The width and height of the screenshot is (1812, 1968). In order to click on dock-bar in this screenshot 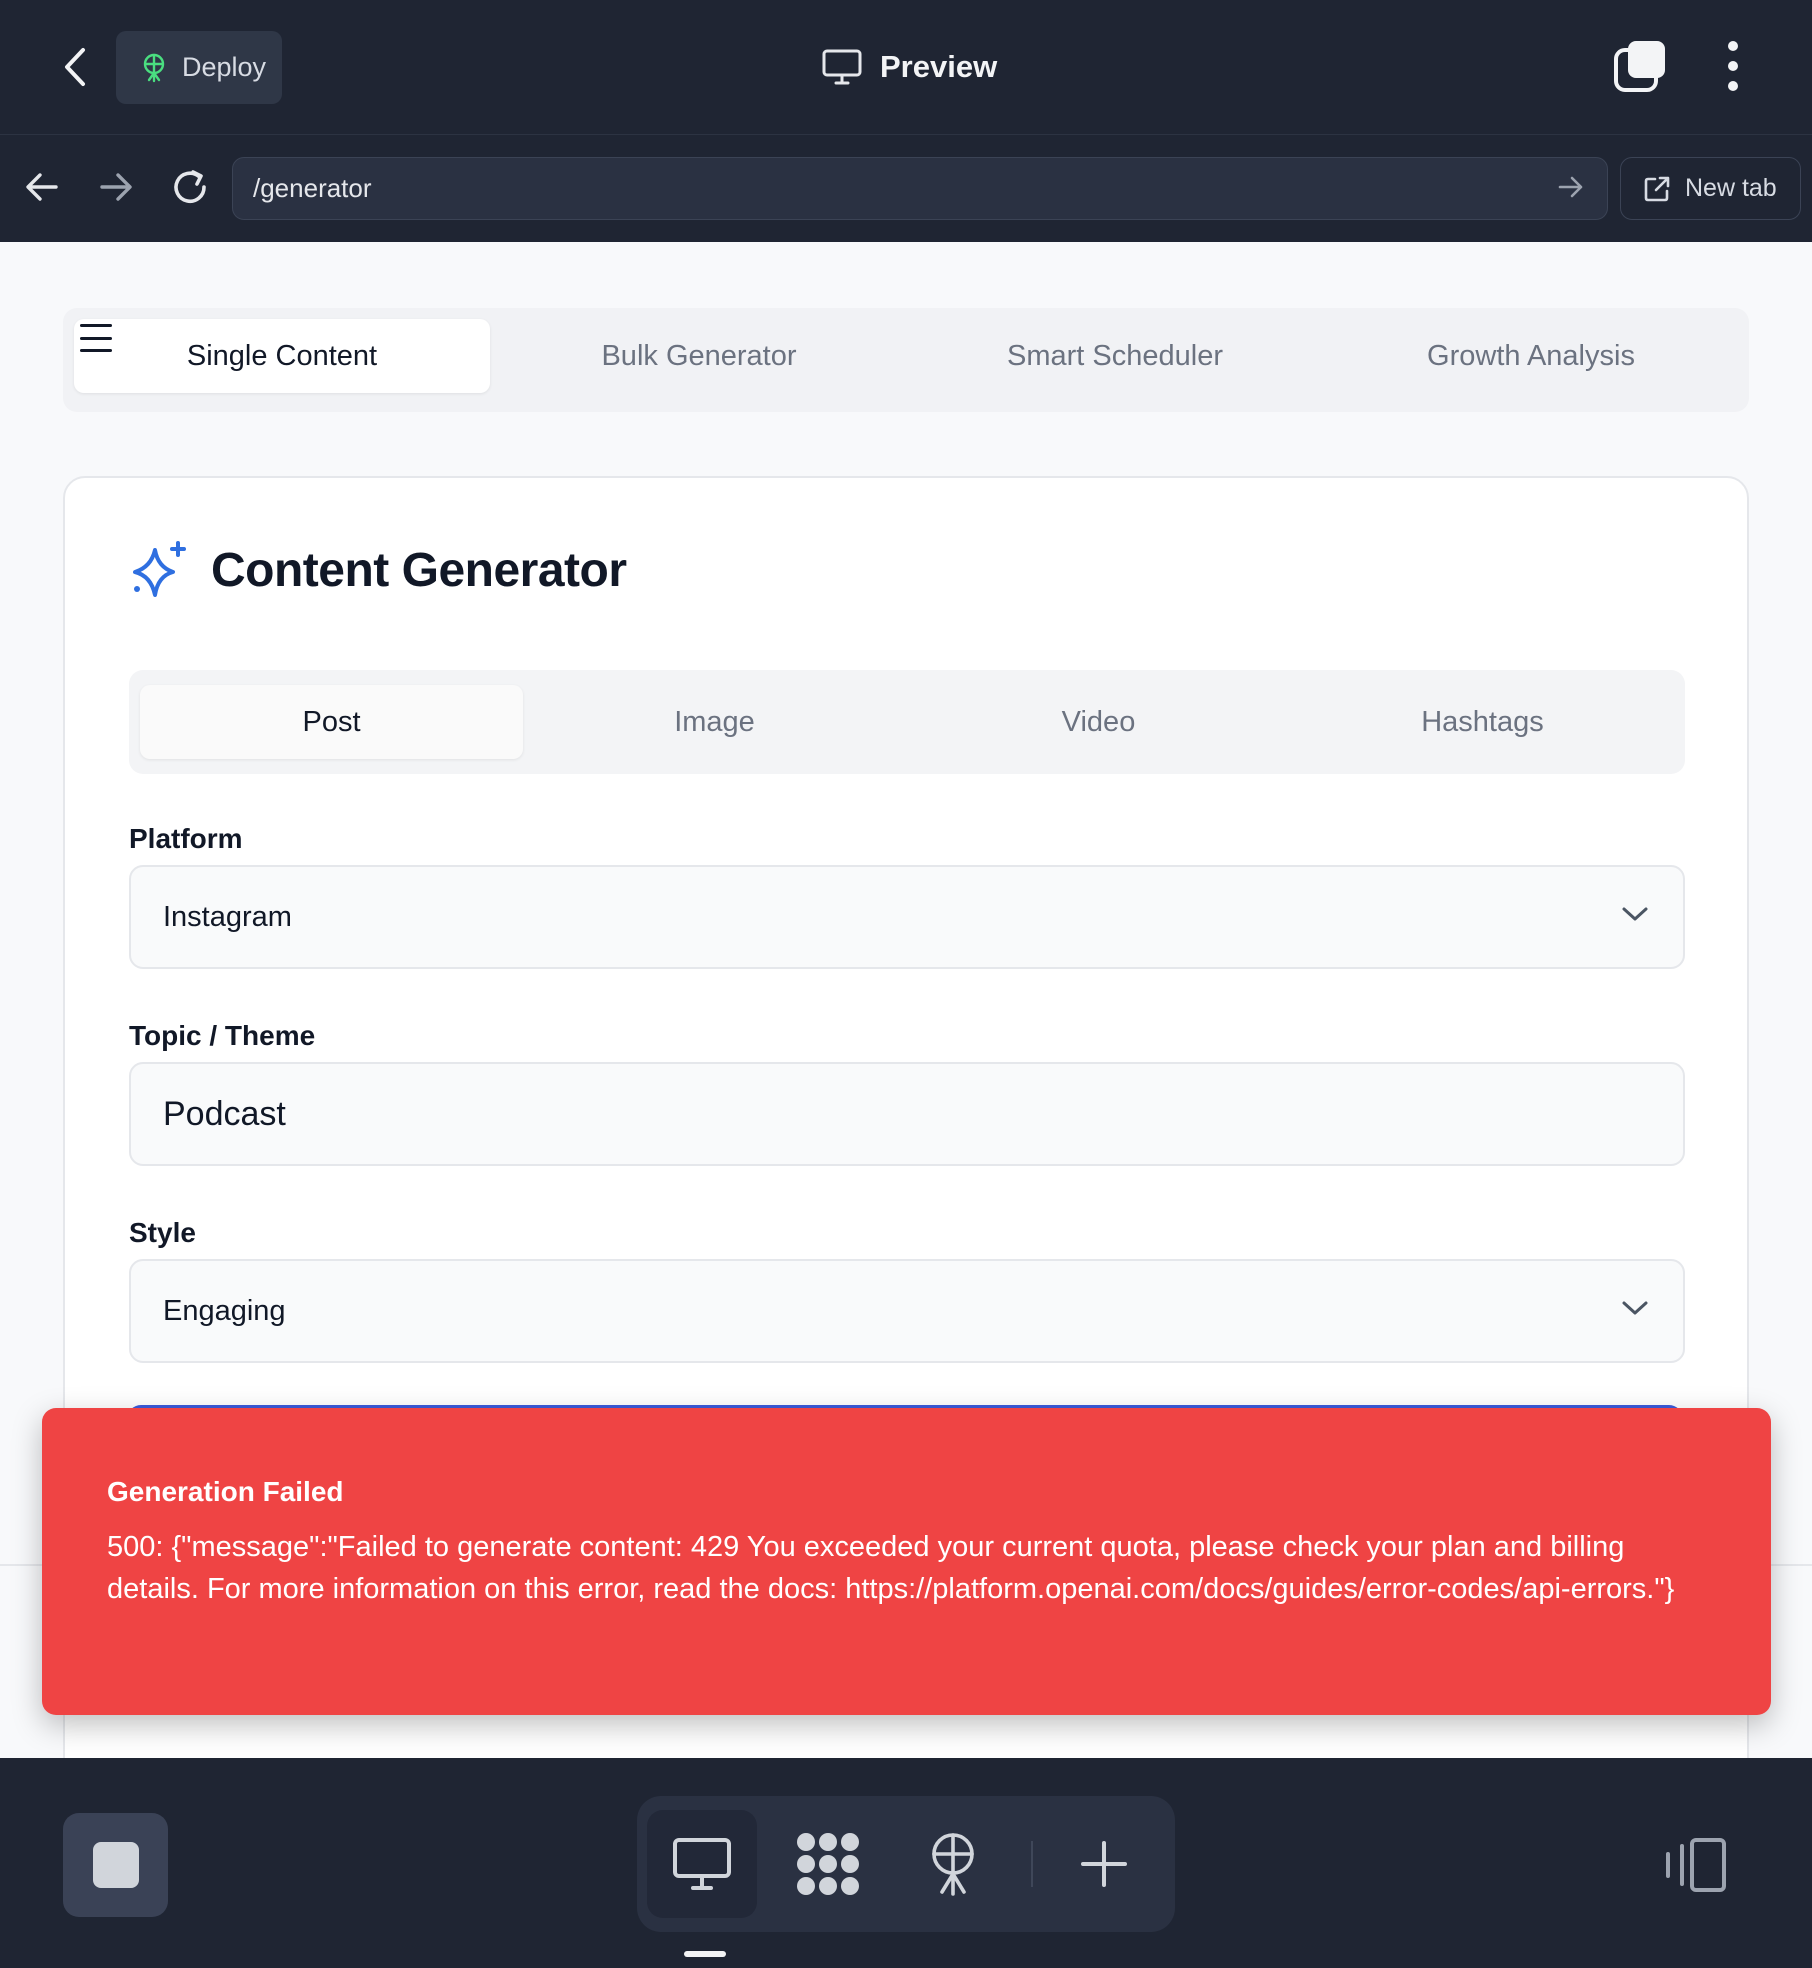, I will do `click(906, 1864)`.